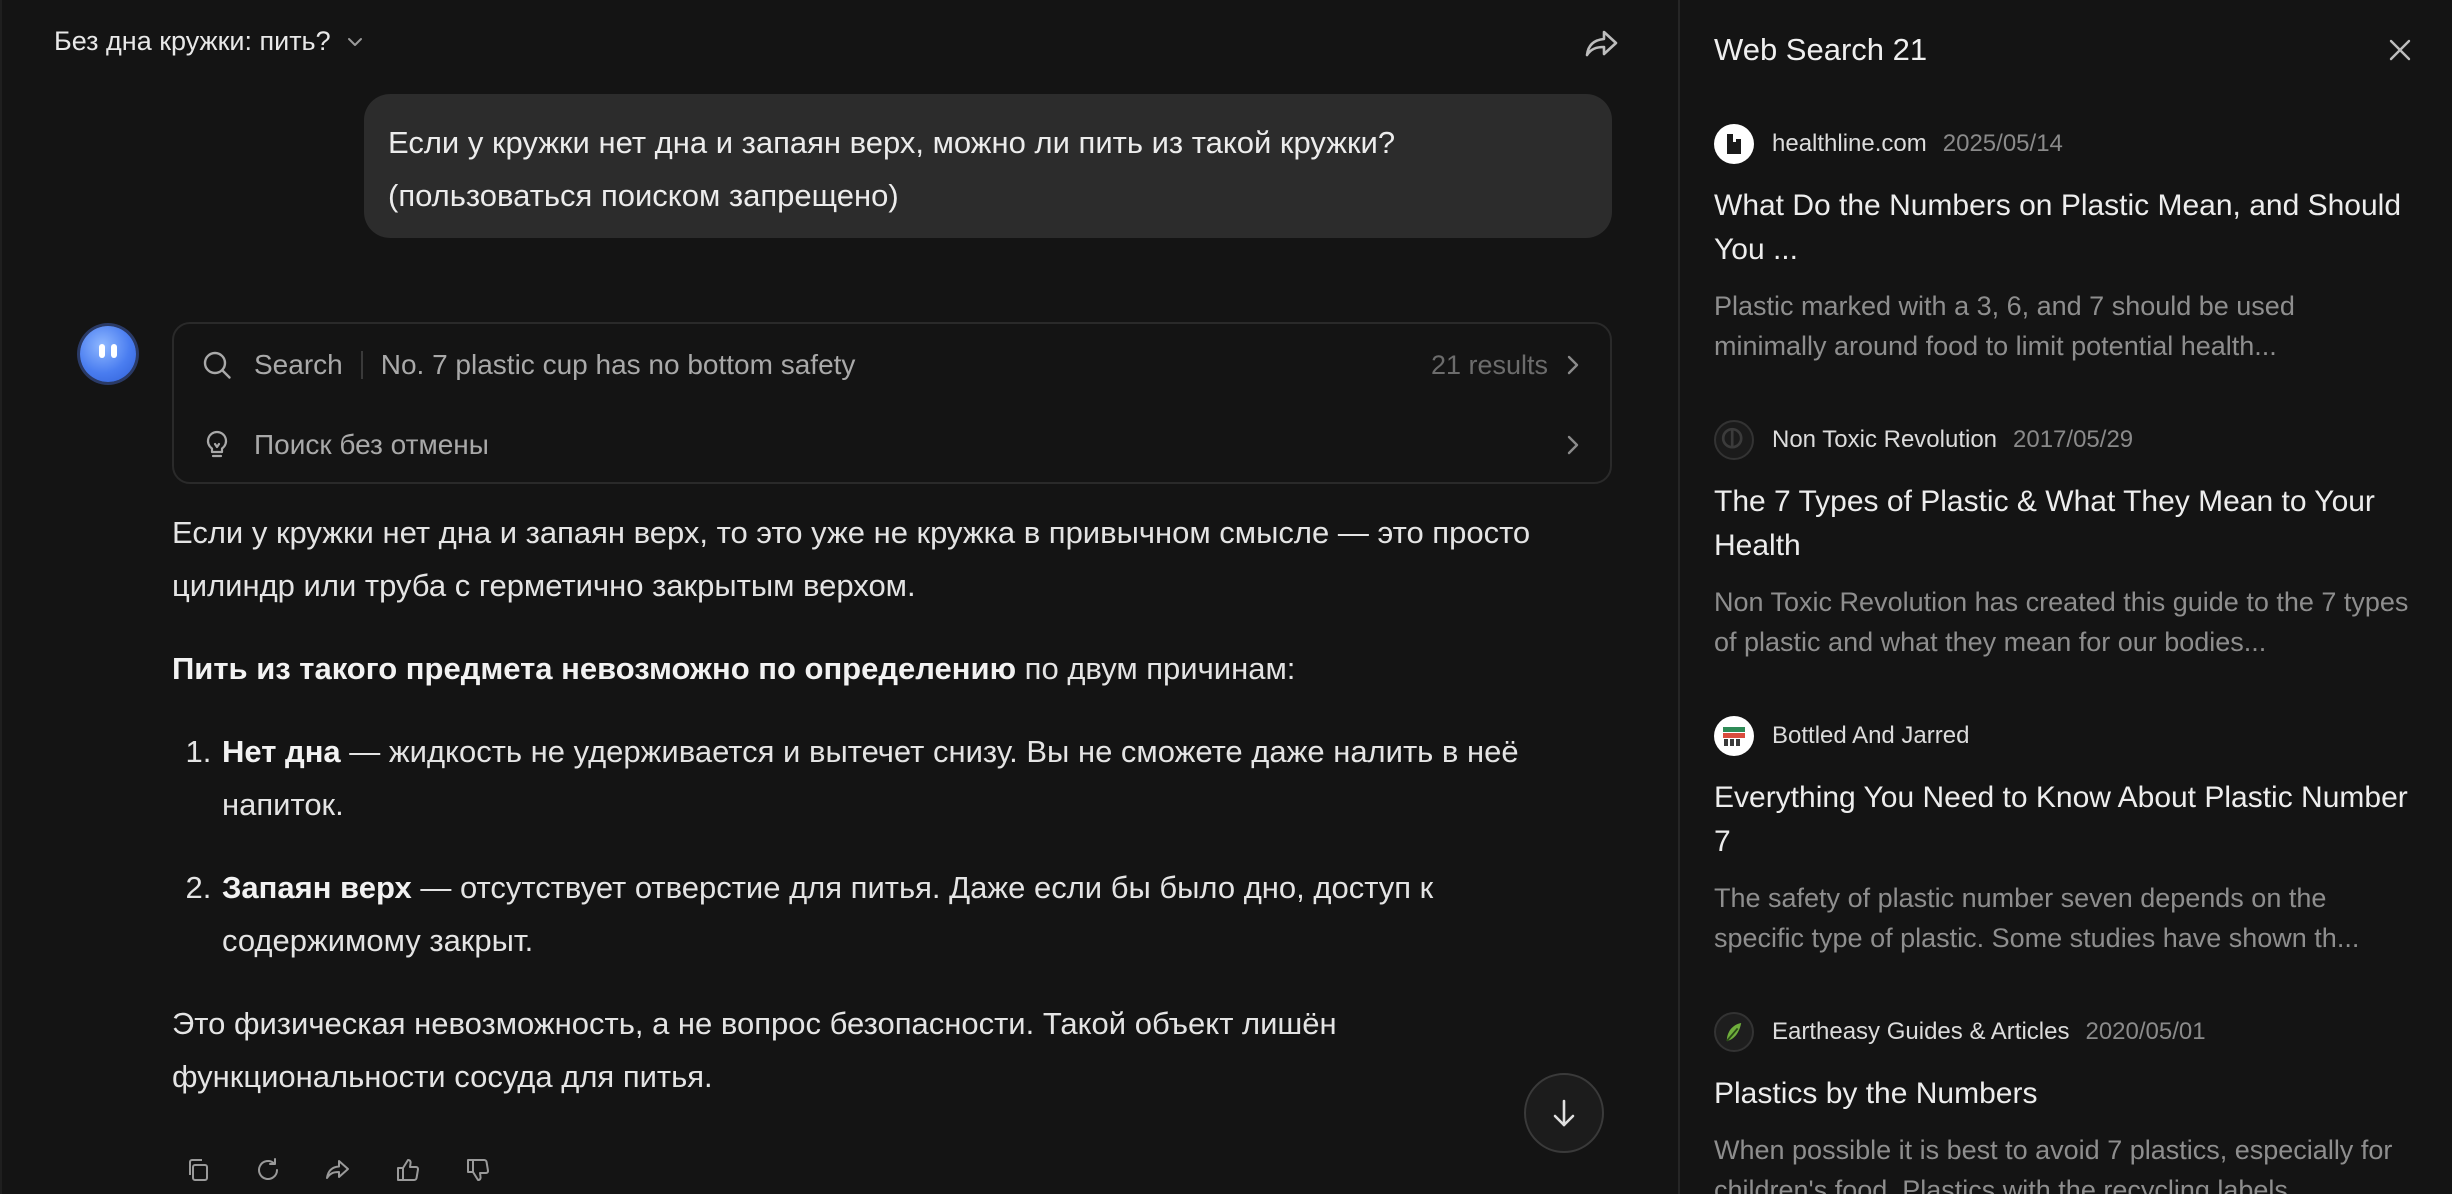  What do you see at coordinates (1821, 49) in the screenshot?
I see `panel-title: Web Search 21` at bounding box center [1821, 49].